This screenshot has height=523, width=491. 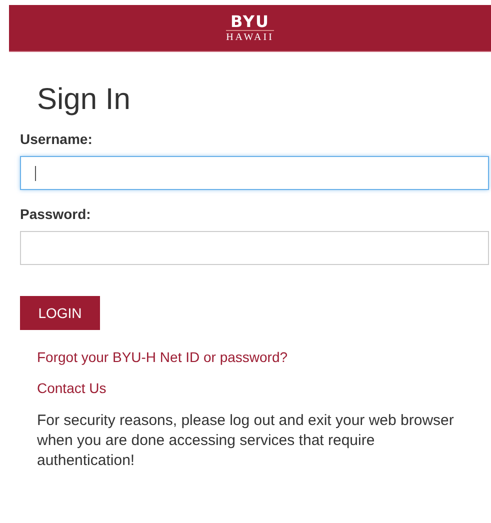 What do you see at coordinates (71, 388) in the screenshot?
I see `link: Contact Us` at bounding box center [71, 388].